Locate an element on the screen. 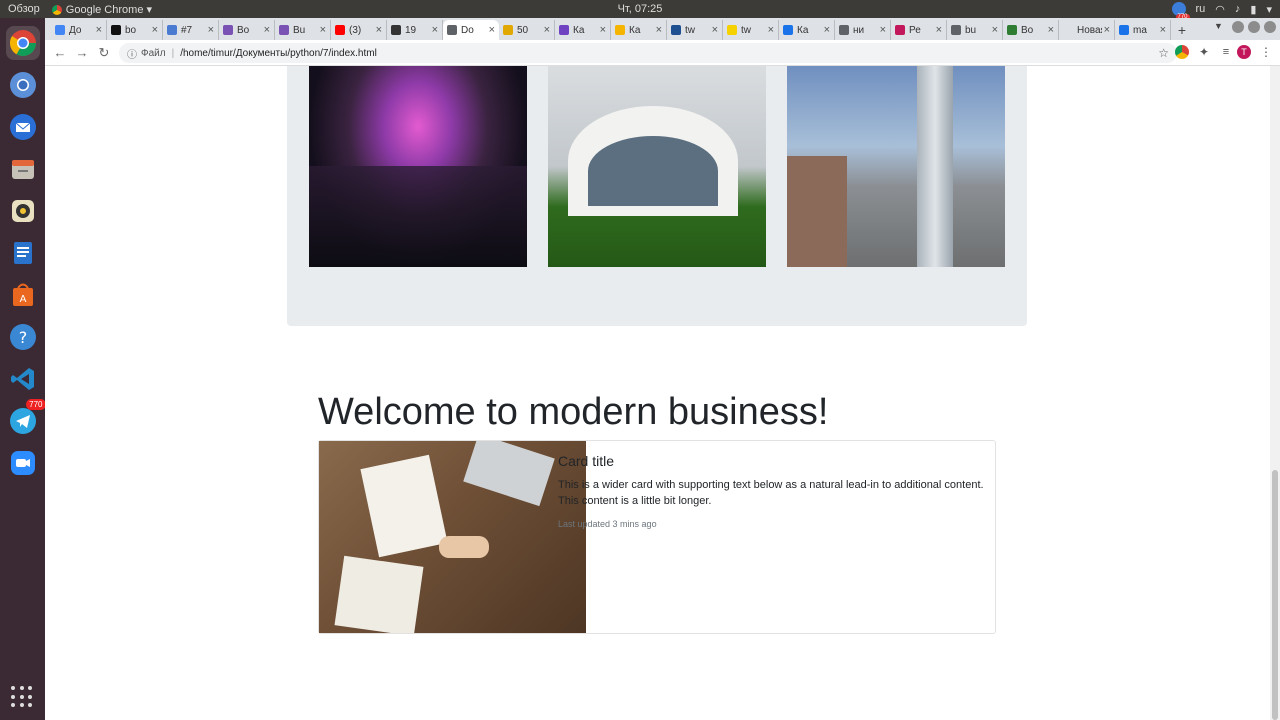 This screenshot has width=1280, height=720. tab-label: Ка is located at coordinates (579, 30).